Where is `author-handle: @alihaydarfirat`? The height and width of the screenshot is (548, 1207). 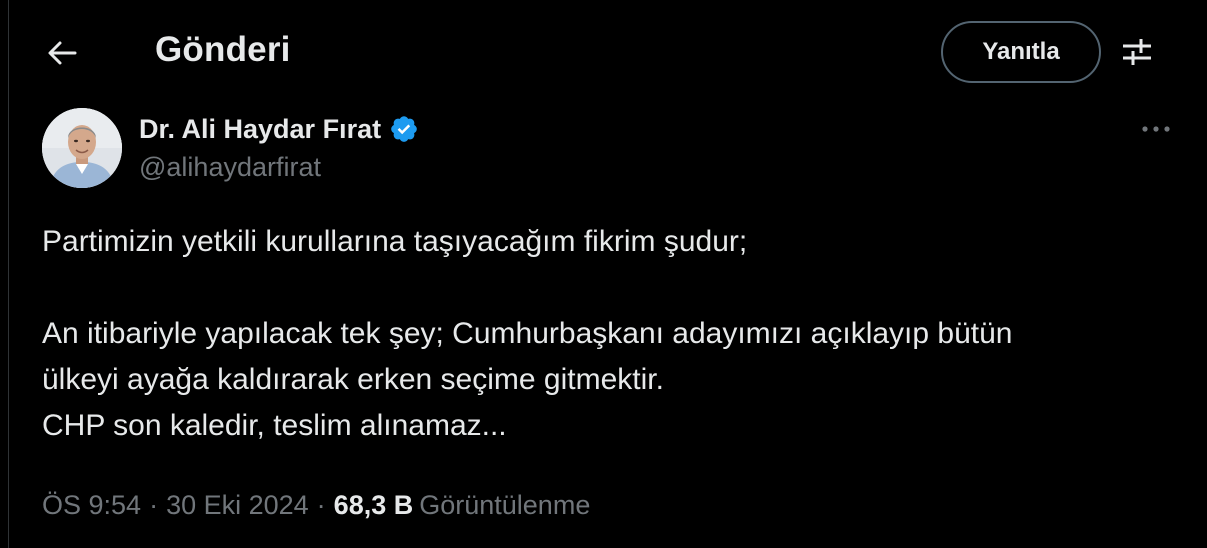
author-handle: @alihaydarfirat is located at coordinates (230, 167).